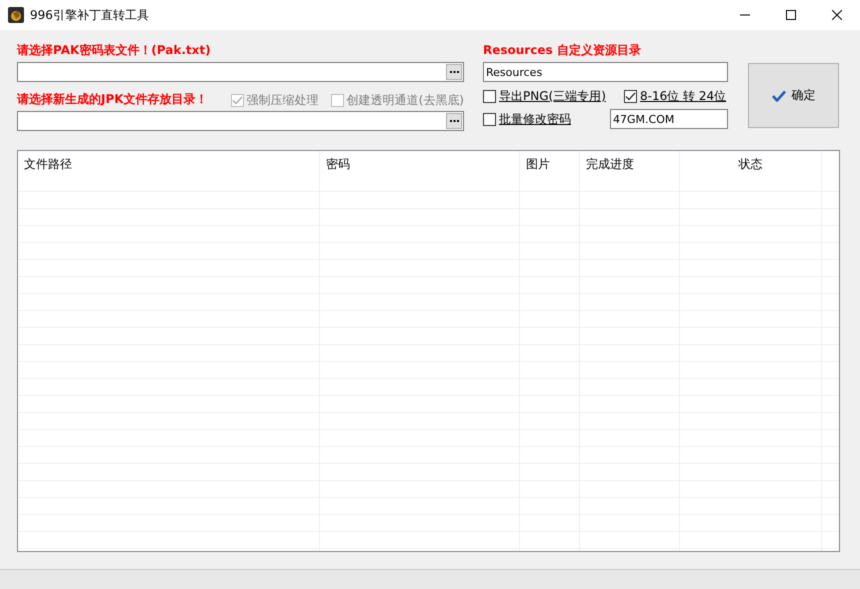 The height and width of the screenshot is (589, 860). Describe the element at coordinates (750, 164) in the screenshot. I see `column-header: 状态` at that location.